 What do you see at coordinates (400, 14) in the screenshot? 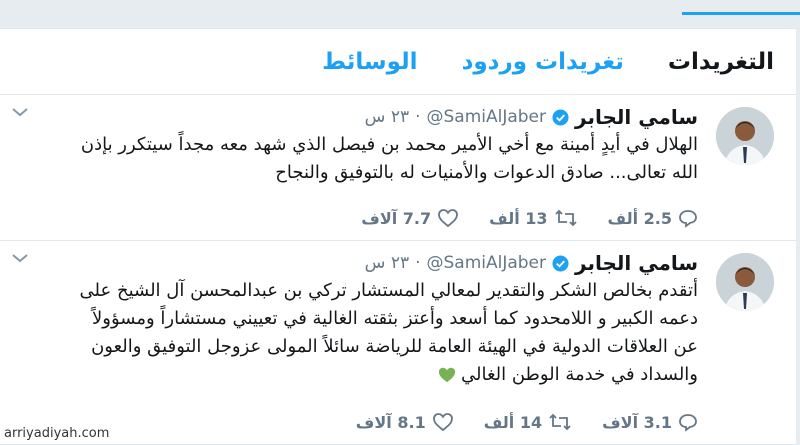
I see `top-strip` at bounding box center [400, 14].